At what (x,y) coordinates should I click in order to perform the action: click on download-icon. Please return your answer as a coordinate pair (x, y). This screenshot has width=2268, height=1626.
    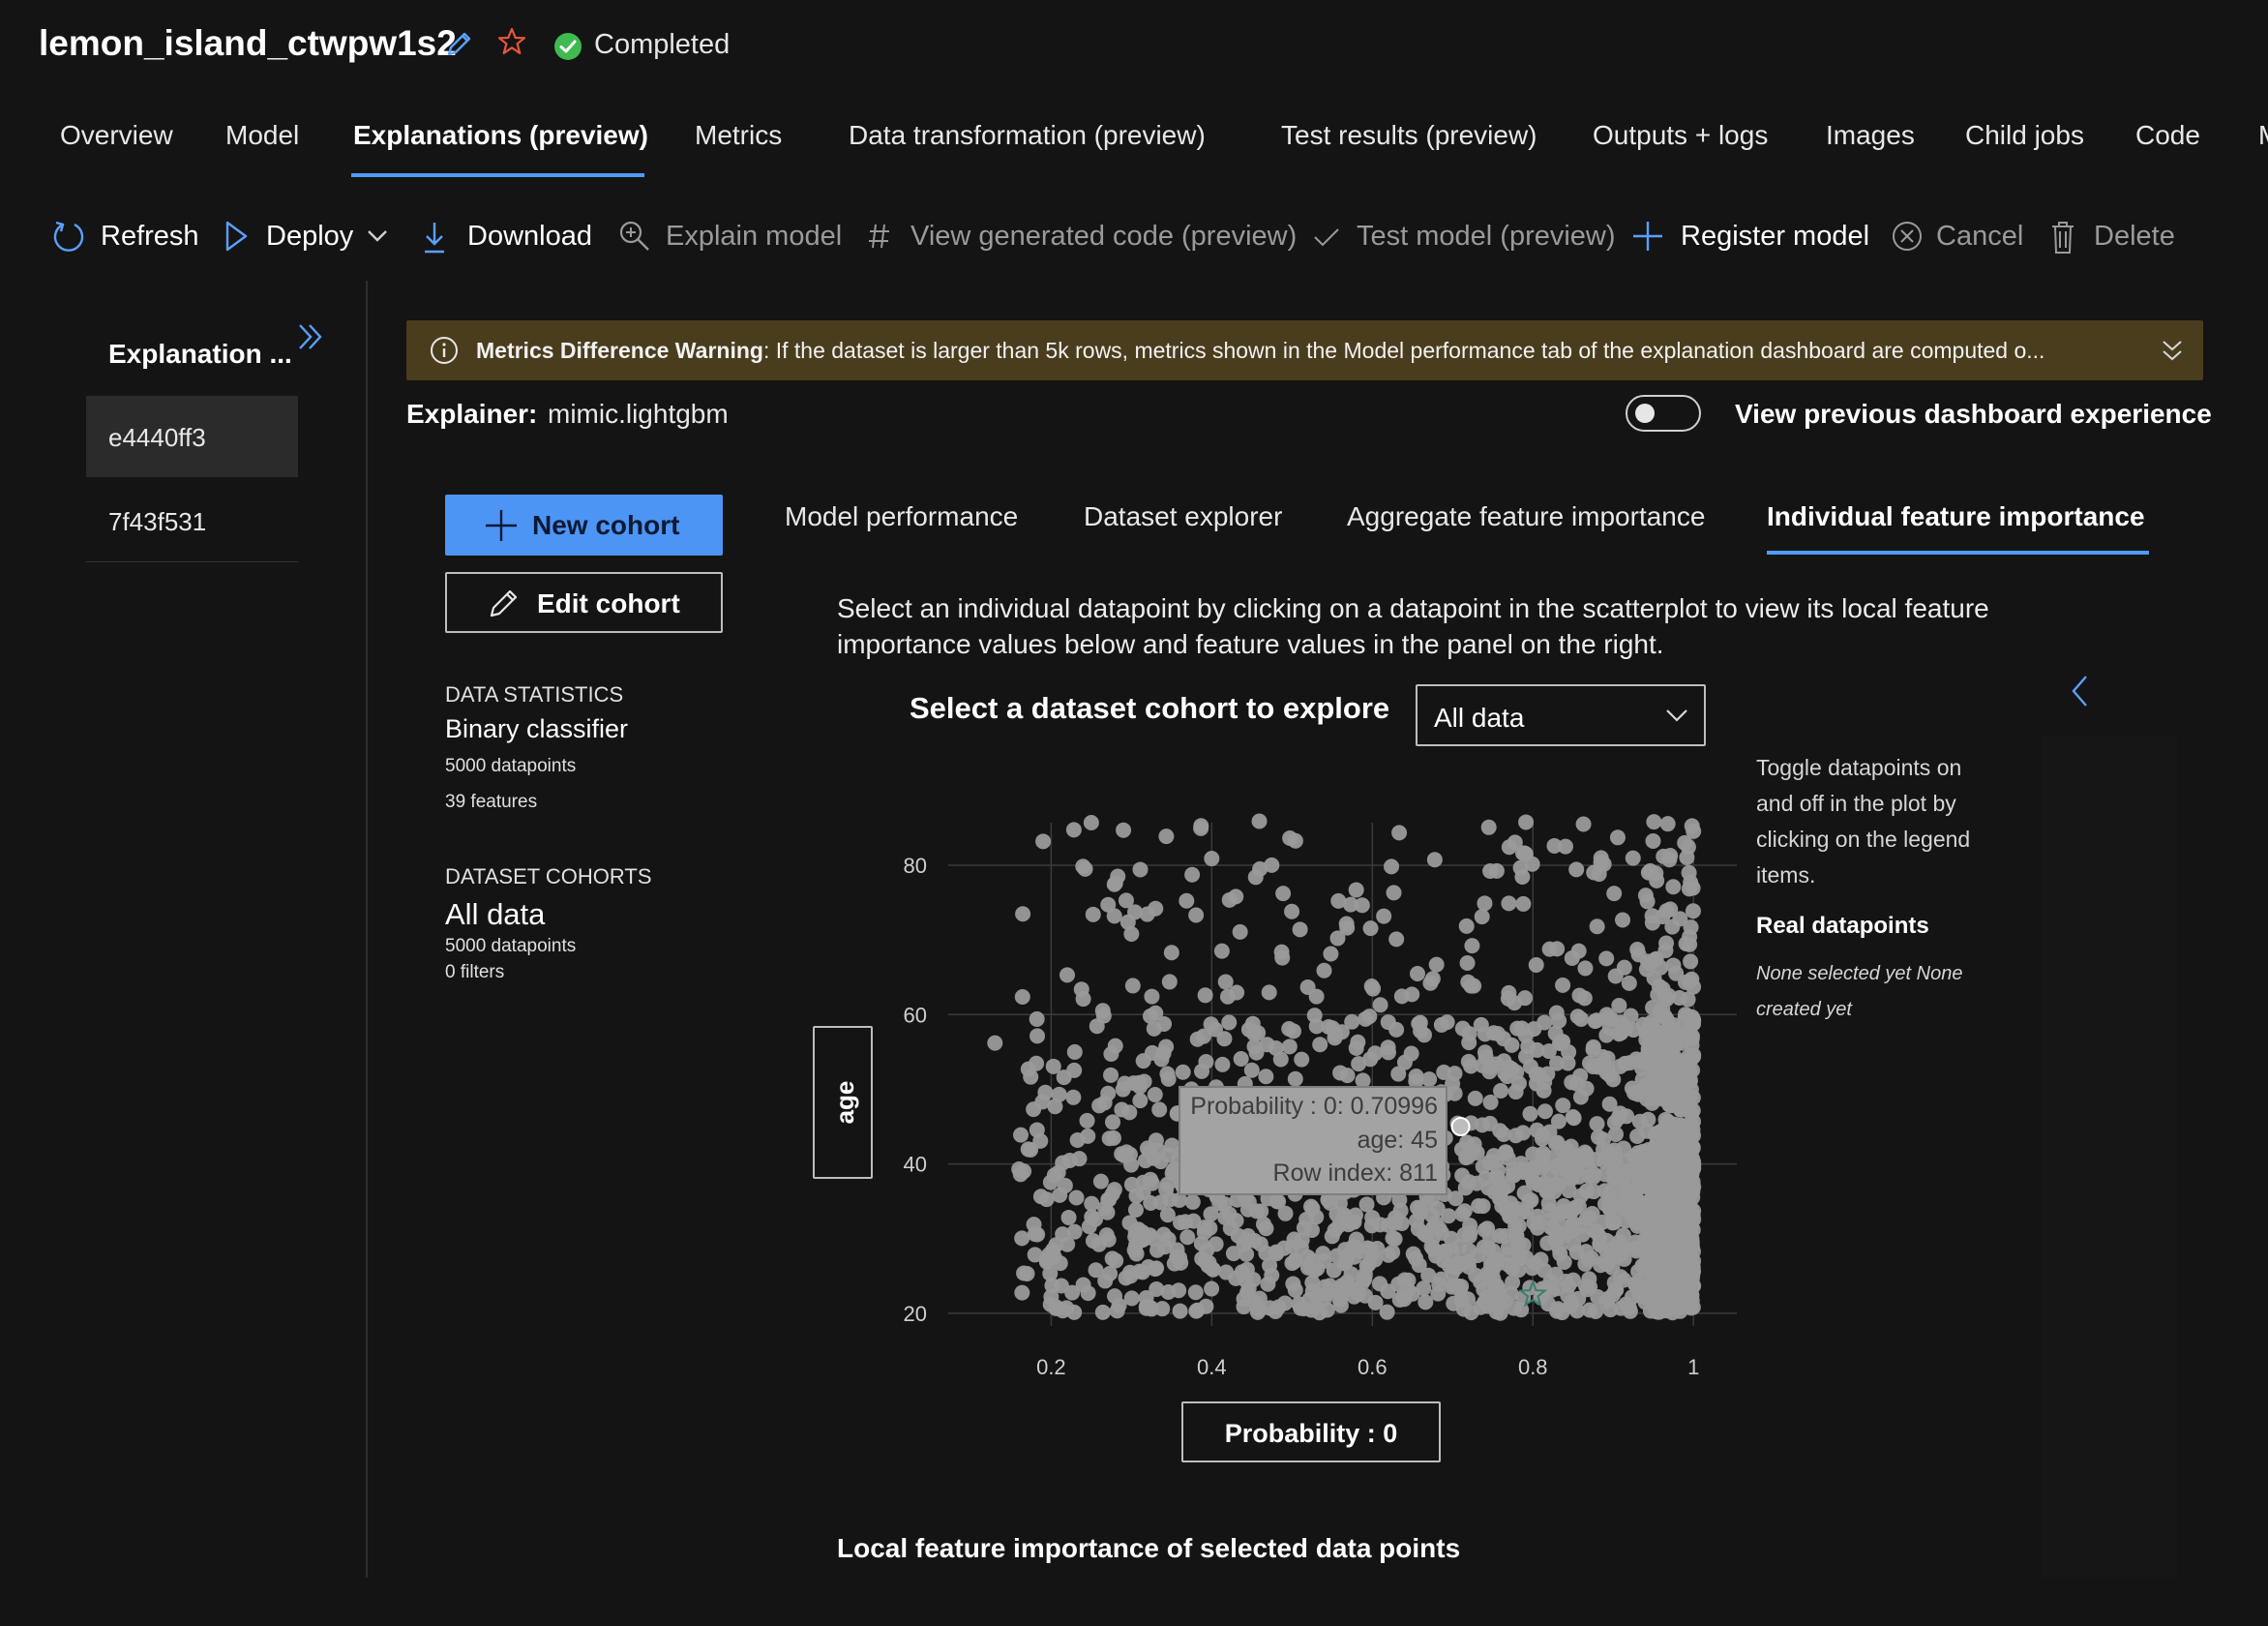
    Looking at the image, I should click on (434, 239).